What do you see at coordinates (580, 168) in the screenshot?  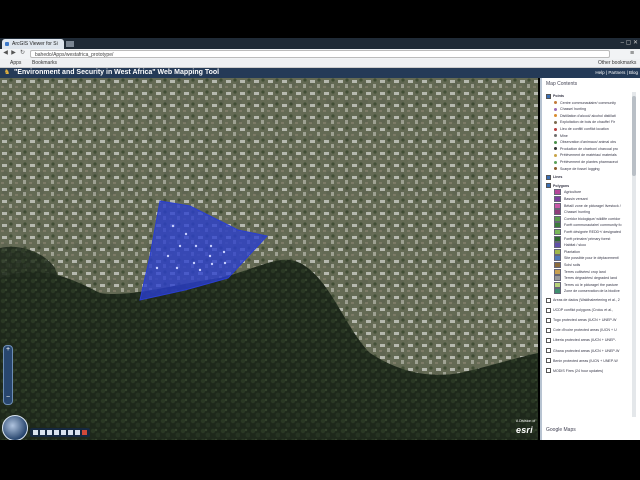 I see `legend-label: Scarpe de fosse/ logging` at bounding box center [580, 168].